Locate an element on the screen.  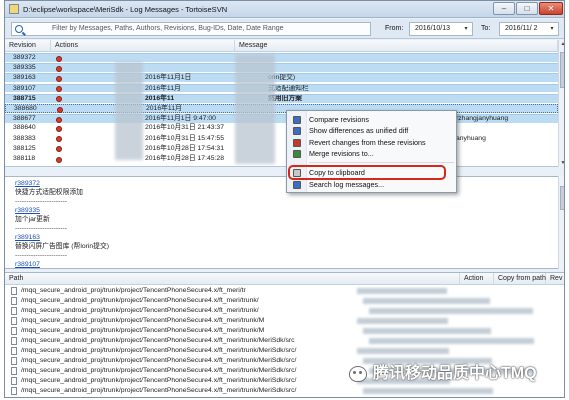
revision-row: 388383 2016年10月31日 15:47:55 anyhuang is located at coordinates (281, 139).